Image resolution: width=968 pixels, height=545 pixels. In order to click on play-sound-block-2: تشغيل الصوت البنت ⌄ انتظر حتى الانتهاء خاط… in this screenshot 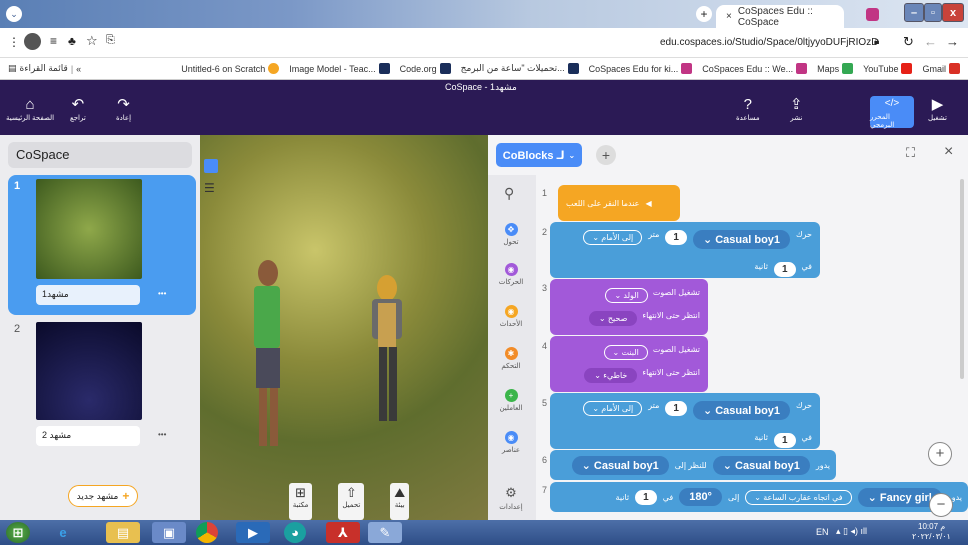, I will do `click(629, 364)`.